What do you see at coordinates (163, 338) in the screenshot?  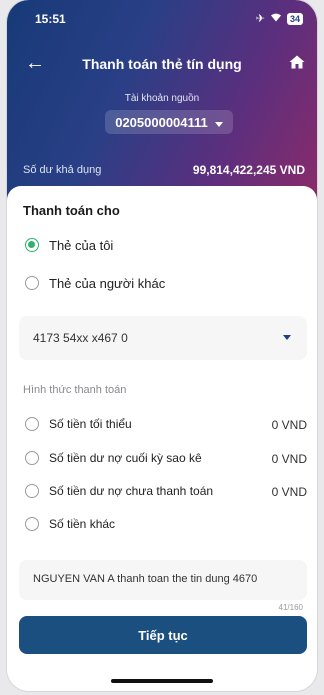 I see `card-number-dropdown: 4173 54xx x467 0` at bounding box center [163, 338].